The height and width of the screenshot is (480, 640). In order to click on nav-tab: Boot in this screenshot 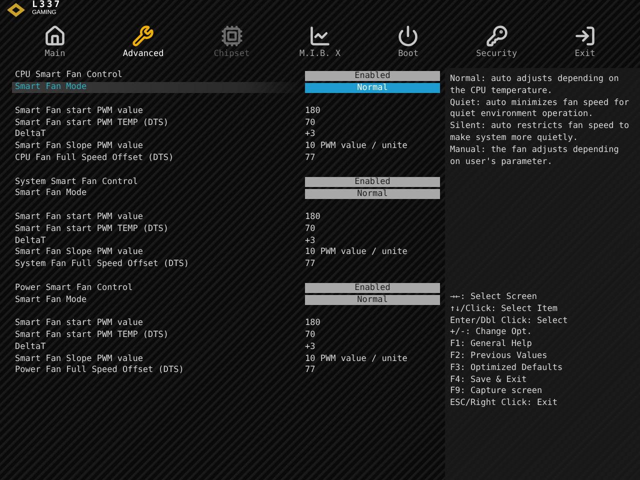, I will do `click(408, 42)`.